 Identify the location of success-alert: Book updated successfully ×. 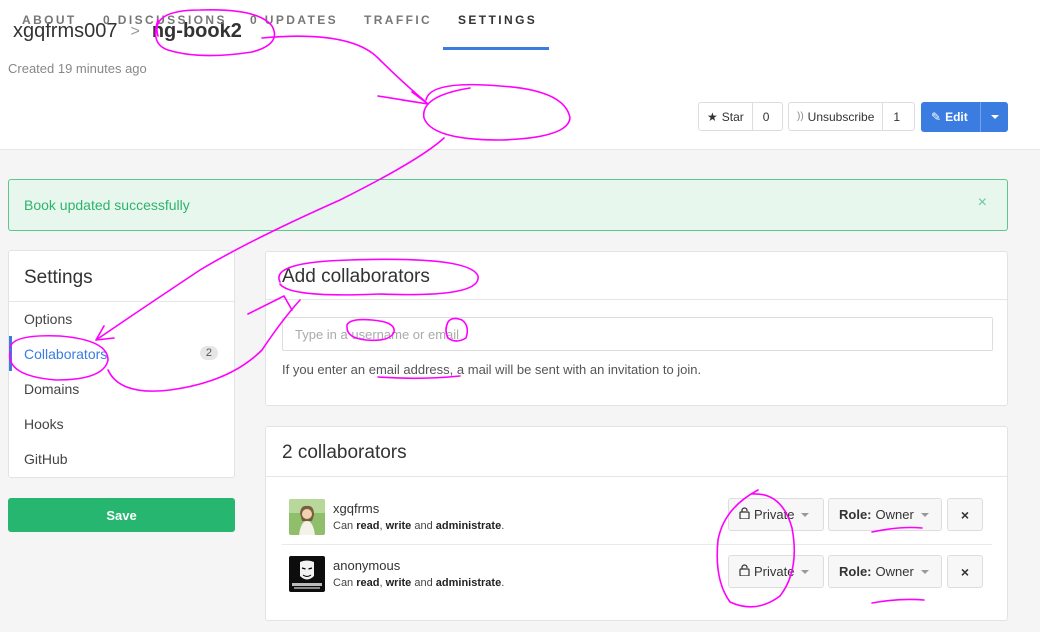
(508, 205).